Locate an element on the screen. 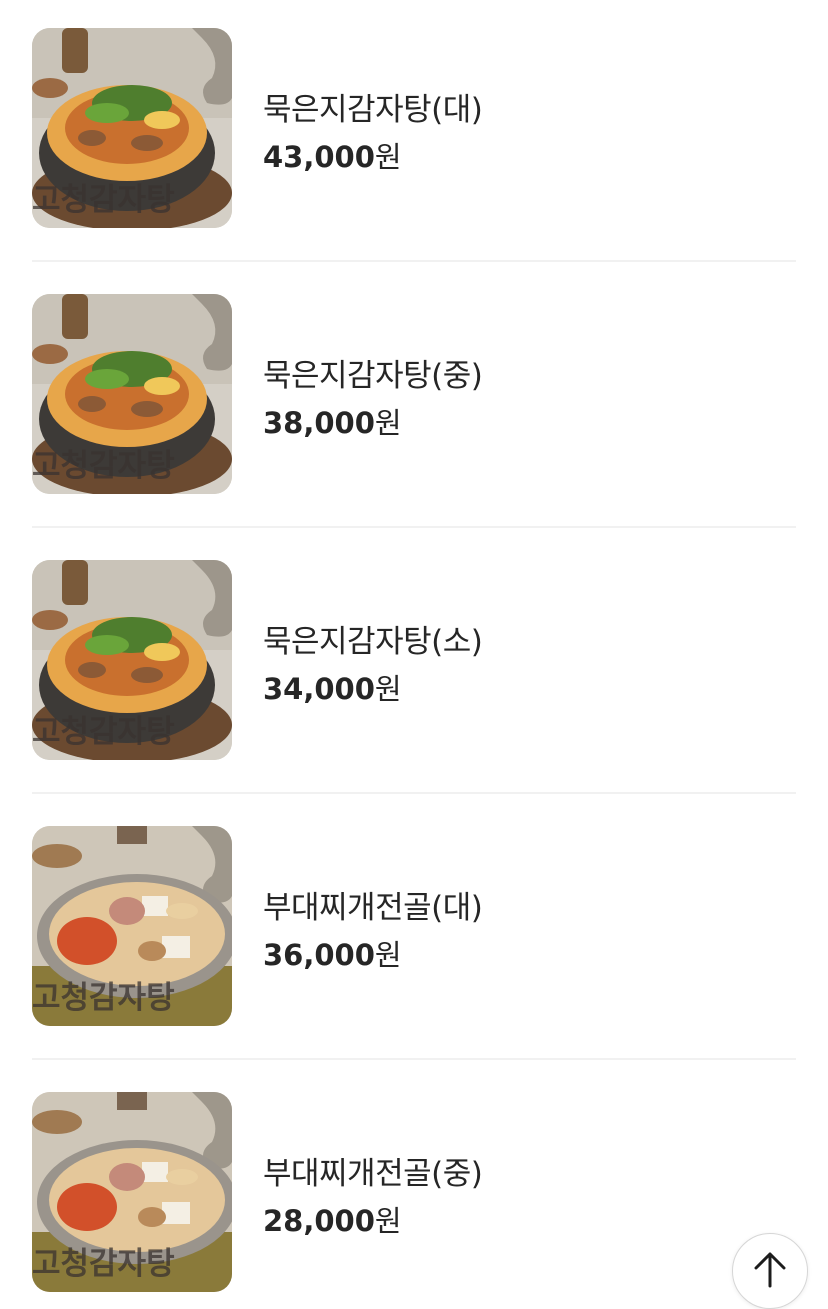 This screenshot has height=1309, width=828. menu-item: 고청감자탕 묵은지감자탕(대) 43,000원 is located at coordinates (414, 128).